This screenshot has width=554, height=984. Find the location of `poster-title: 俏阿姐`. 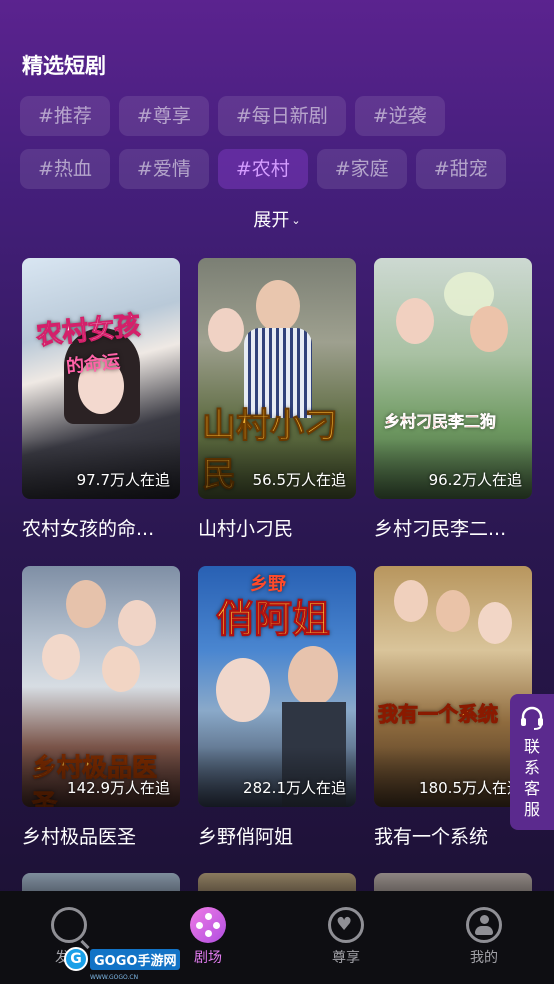

poster-title: 俏阿姐 is located at coordinates (273, 619).